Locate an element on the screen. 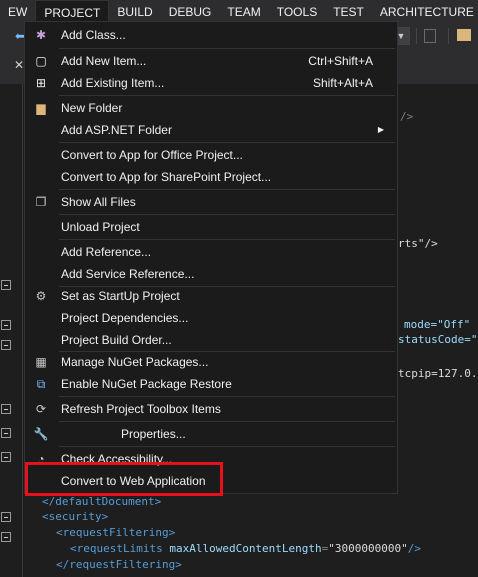  nuget-icon: ▦ is located at coordinates (41, 362).